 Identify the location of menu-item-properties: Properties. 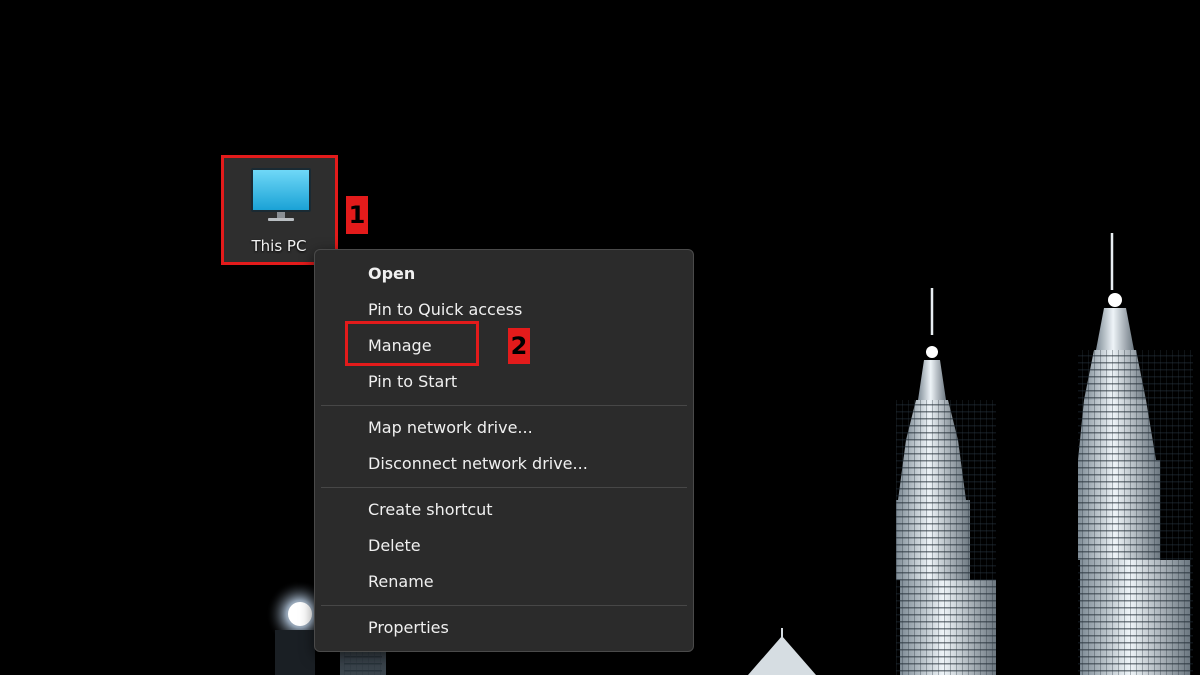
(408, 628).